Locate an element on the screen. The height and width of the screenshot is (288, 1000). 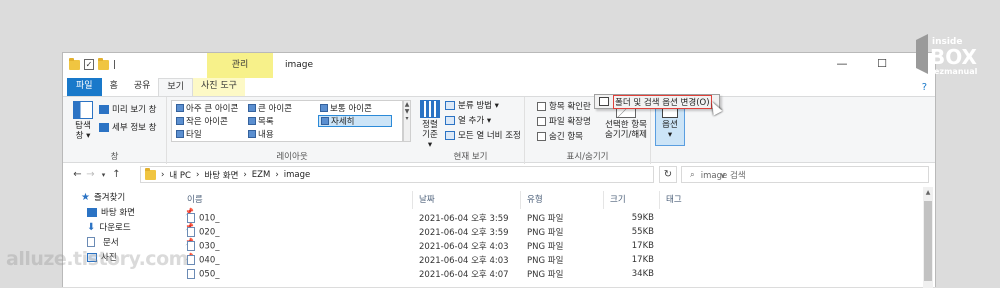
layout-item-label: 내용 is located at coordinates (266, 135).